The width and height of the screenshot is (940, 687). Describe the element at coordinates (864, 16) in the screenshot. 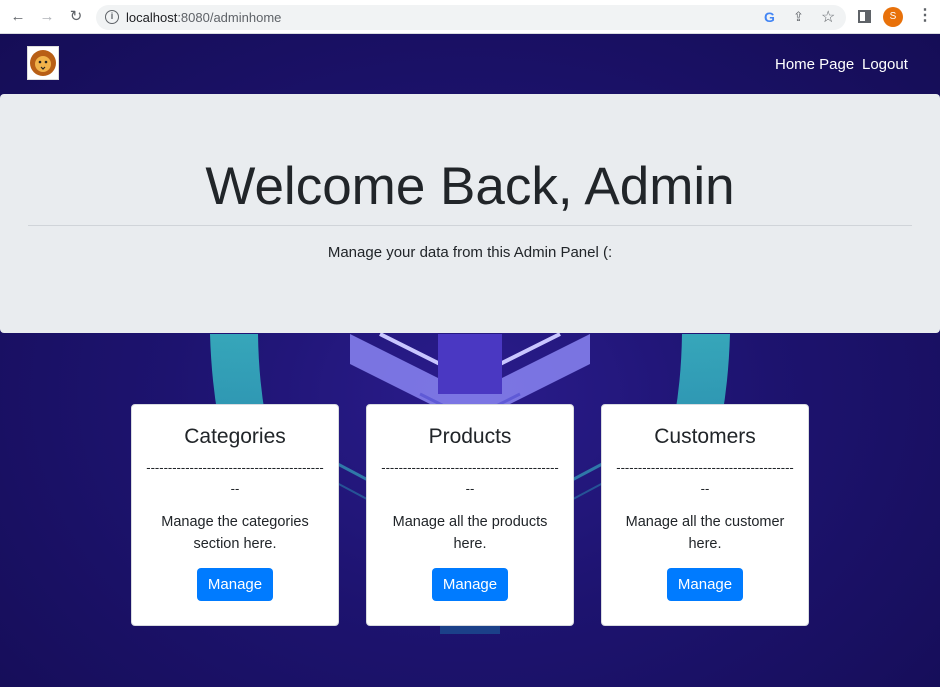

I see `side-panel-icon` at that location.